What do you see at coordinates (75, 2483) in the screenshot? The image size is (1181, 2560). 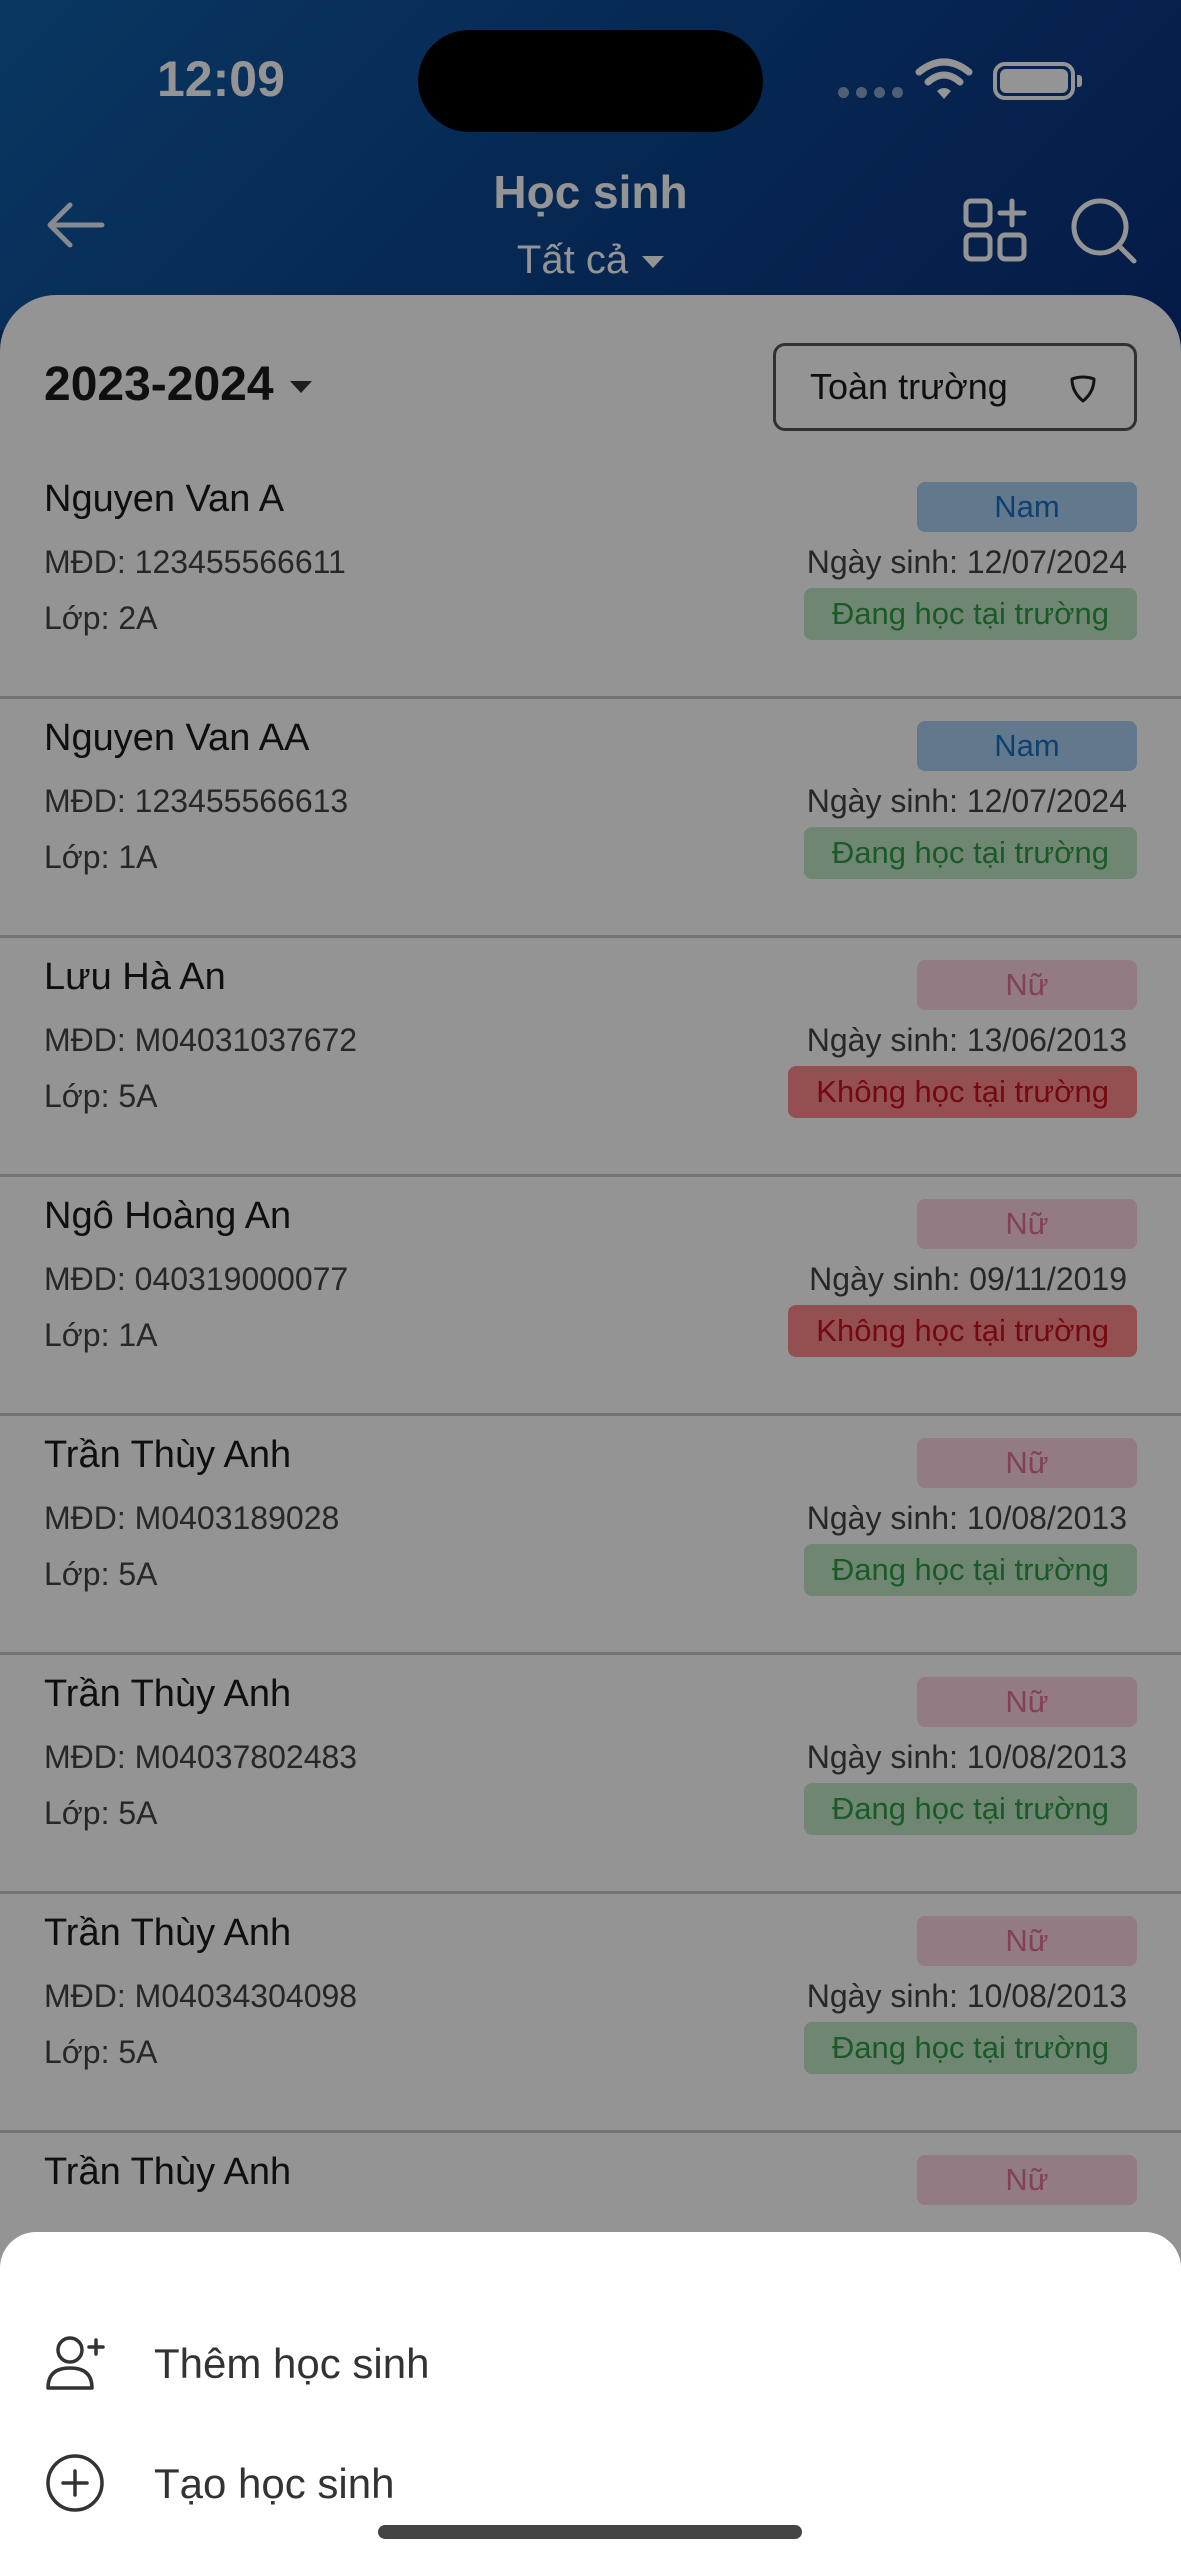 I see `plus-circle-icon` at bounding box center [75, 2483].